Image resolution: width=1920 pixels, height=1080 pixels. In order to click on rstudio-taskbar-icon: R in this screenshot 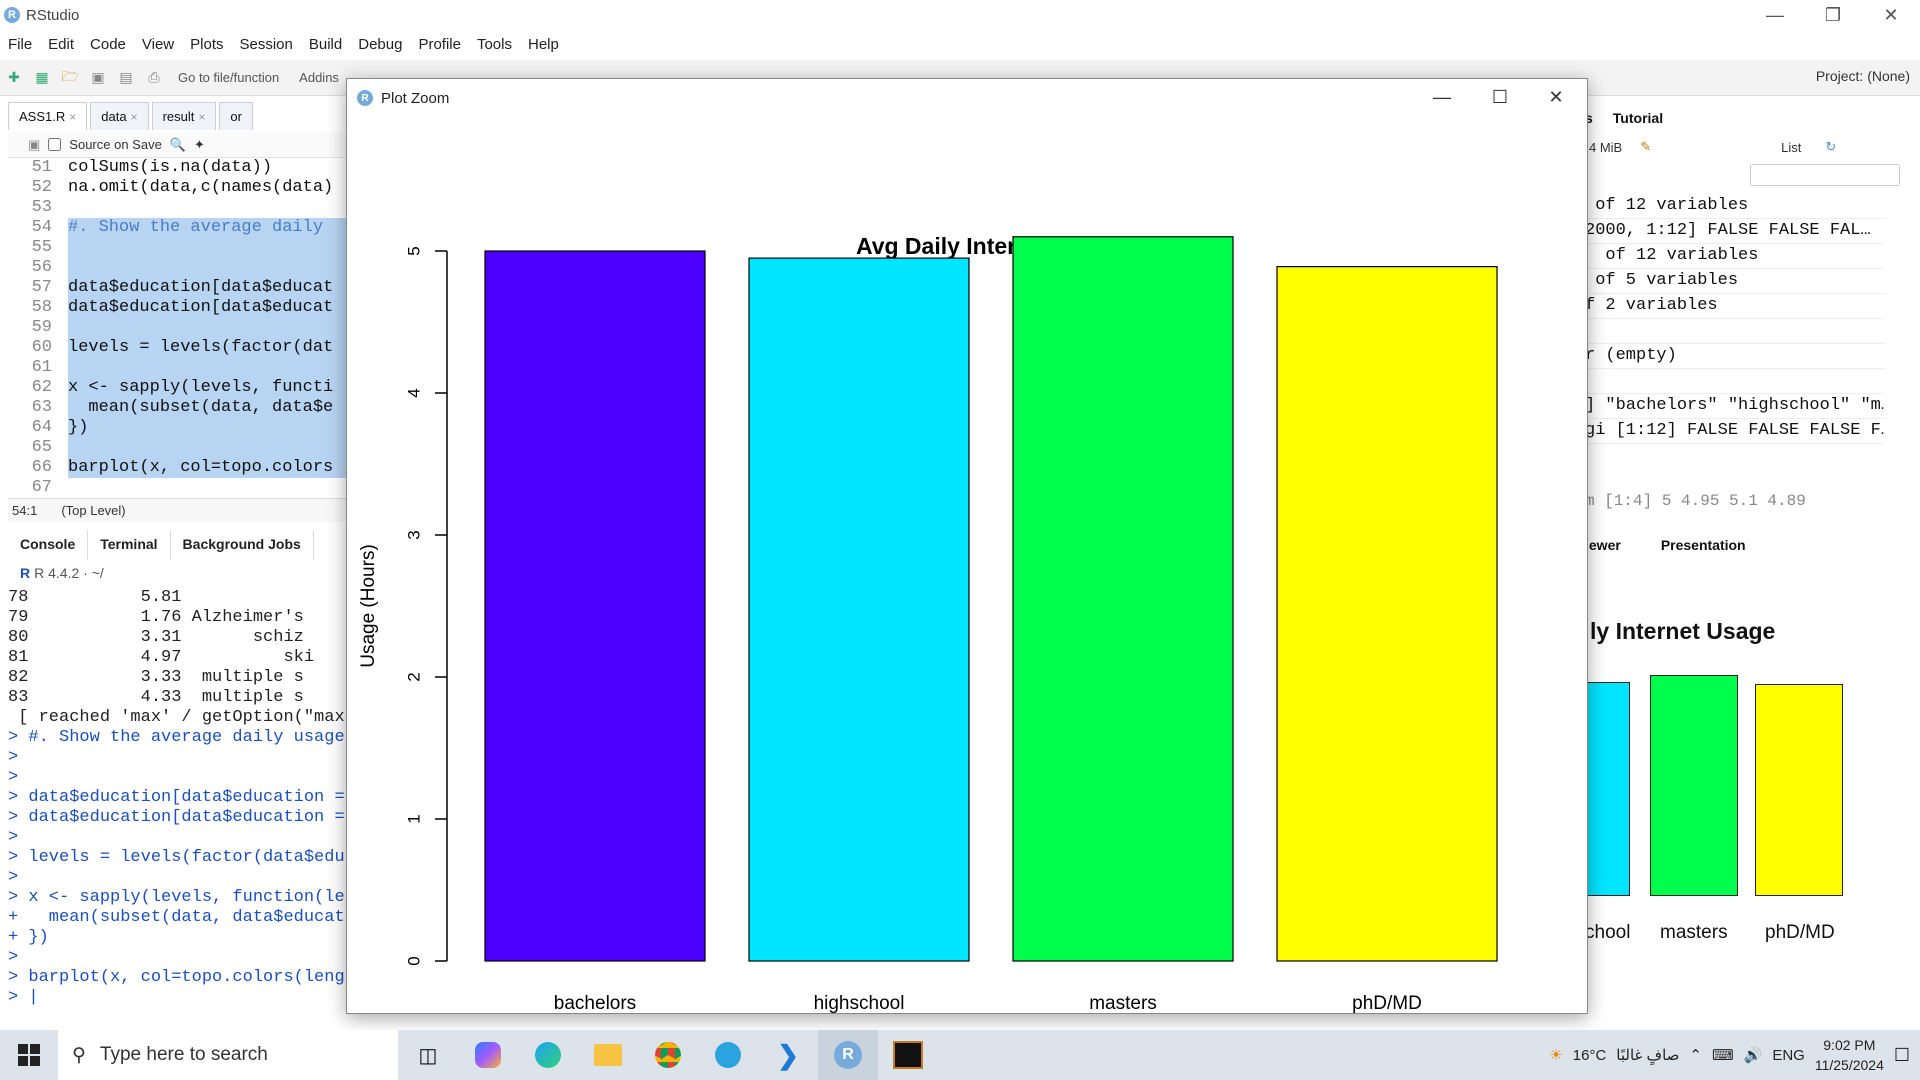, I will do `click(848, 1055)`.